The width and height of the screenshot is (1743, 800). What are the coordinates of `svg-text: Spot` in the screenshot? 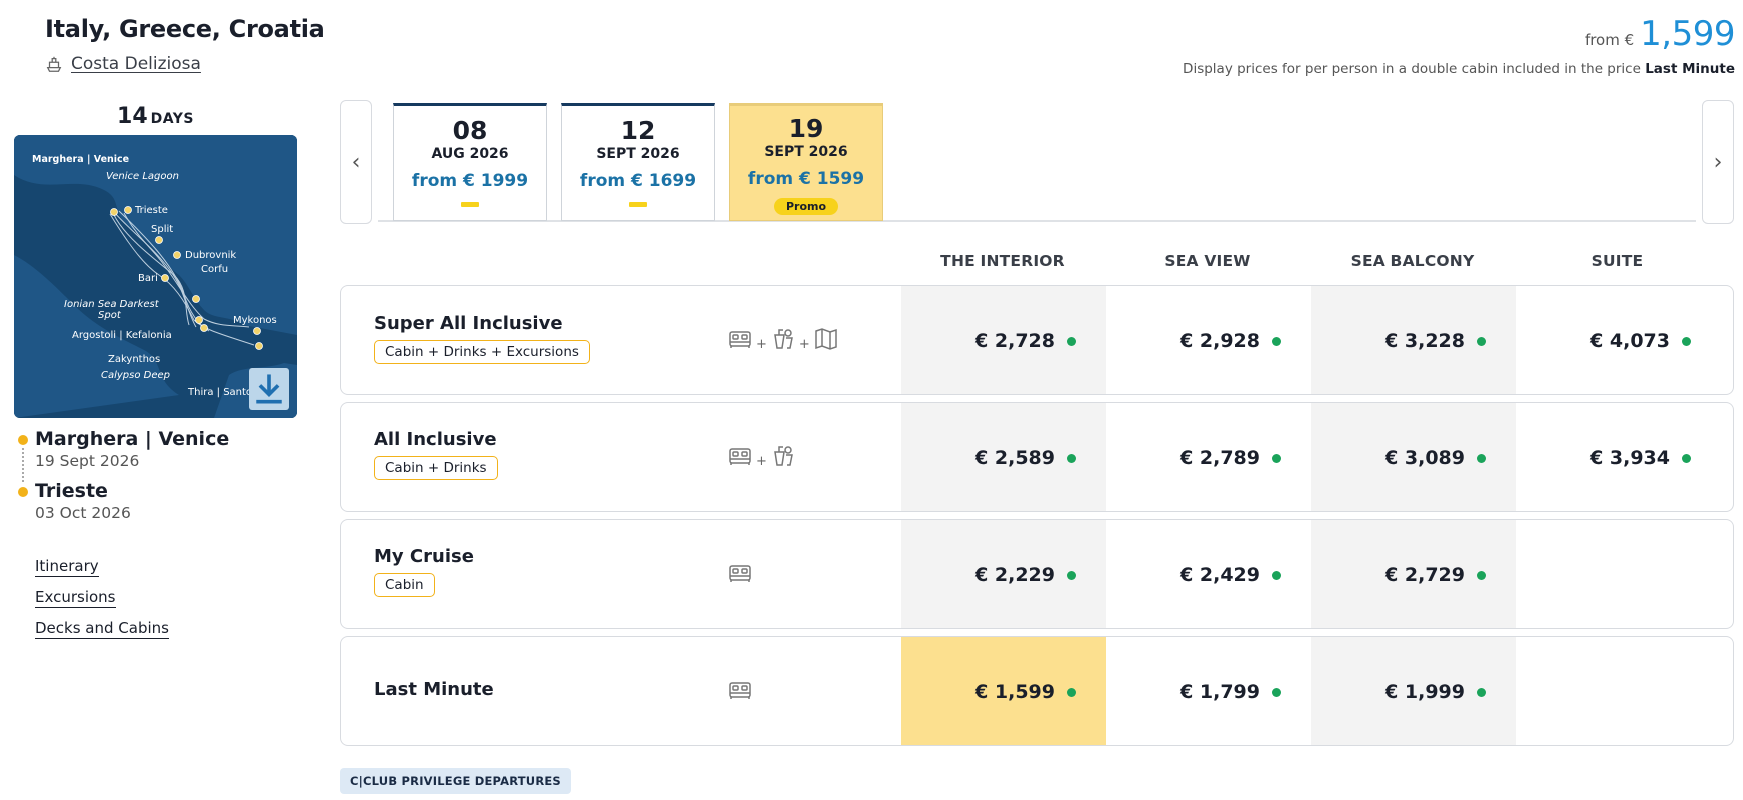 It's located at (110, 315).